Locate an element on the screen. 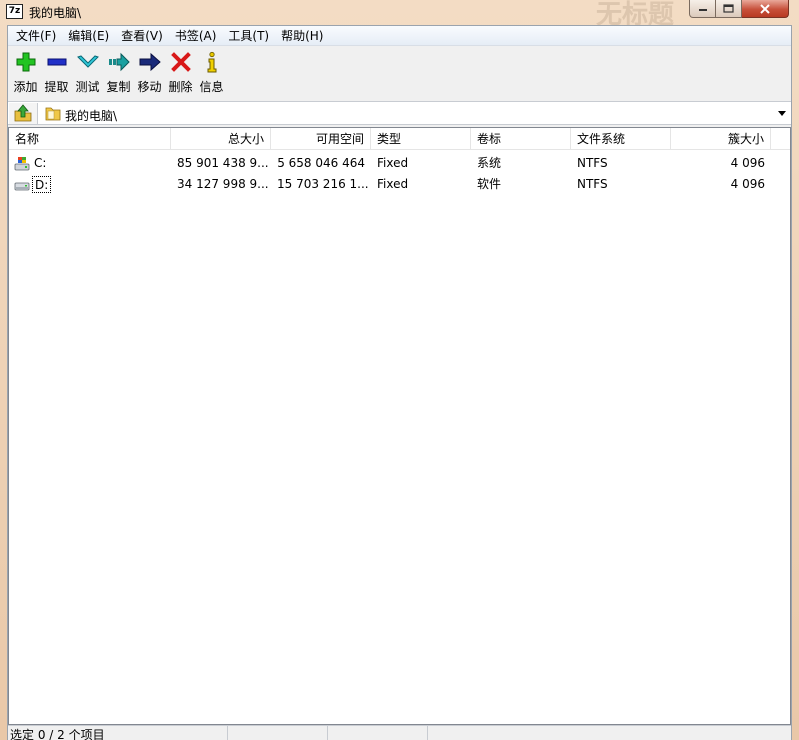 The width and height of the screenshot is (799, 740). column-file-system: 文件系统 is located at coordinates (621, 139).